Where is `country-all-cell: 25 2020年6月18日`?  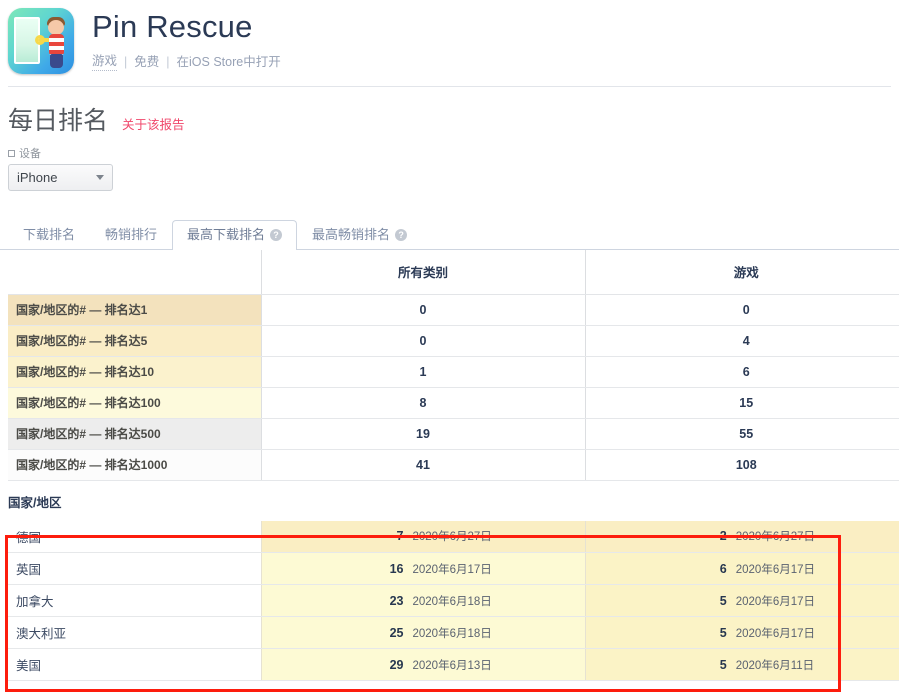 country-all-cell: 25 2020年6月18日 is located at coordinates (422, 632).